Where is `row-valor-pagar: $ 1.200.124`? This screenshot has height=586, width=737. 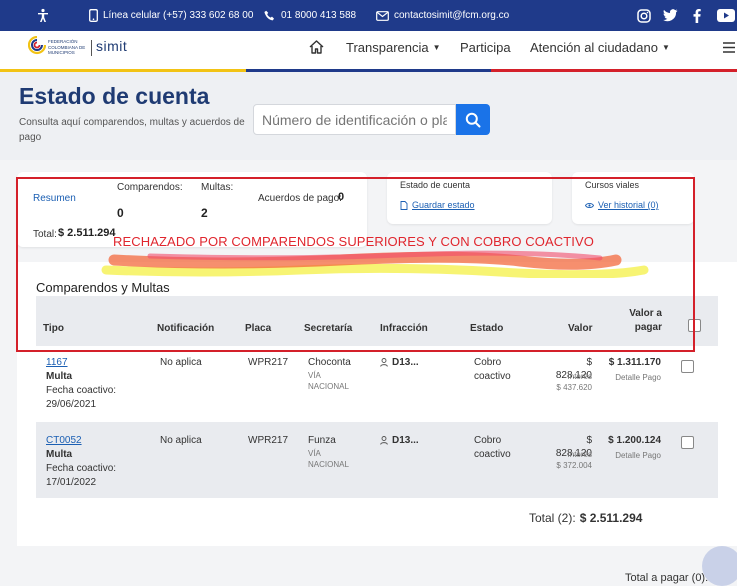 row-valor-pagar: $ 1.200.124 is located at coordinates (634, 440).